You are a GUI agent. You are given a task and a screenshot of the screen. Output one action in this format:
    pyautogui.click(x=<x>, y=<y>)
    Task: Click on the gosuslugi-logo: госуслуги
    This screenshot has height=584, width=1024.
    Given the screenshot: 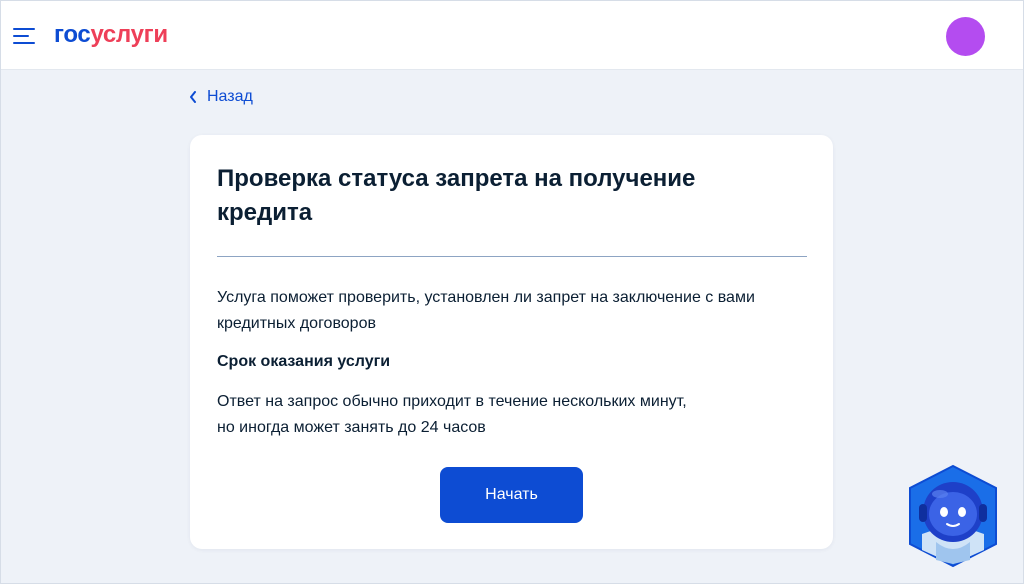 What is the action you would take?
    pyautogui.click(x=111, y=35)
    